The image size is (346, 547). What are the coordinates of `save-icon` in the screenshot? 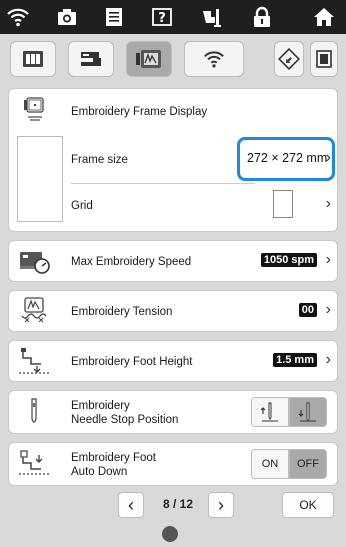 It's located at (324, 59).